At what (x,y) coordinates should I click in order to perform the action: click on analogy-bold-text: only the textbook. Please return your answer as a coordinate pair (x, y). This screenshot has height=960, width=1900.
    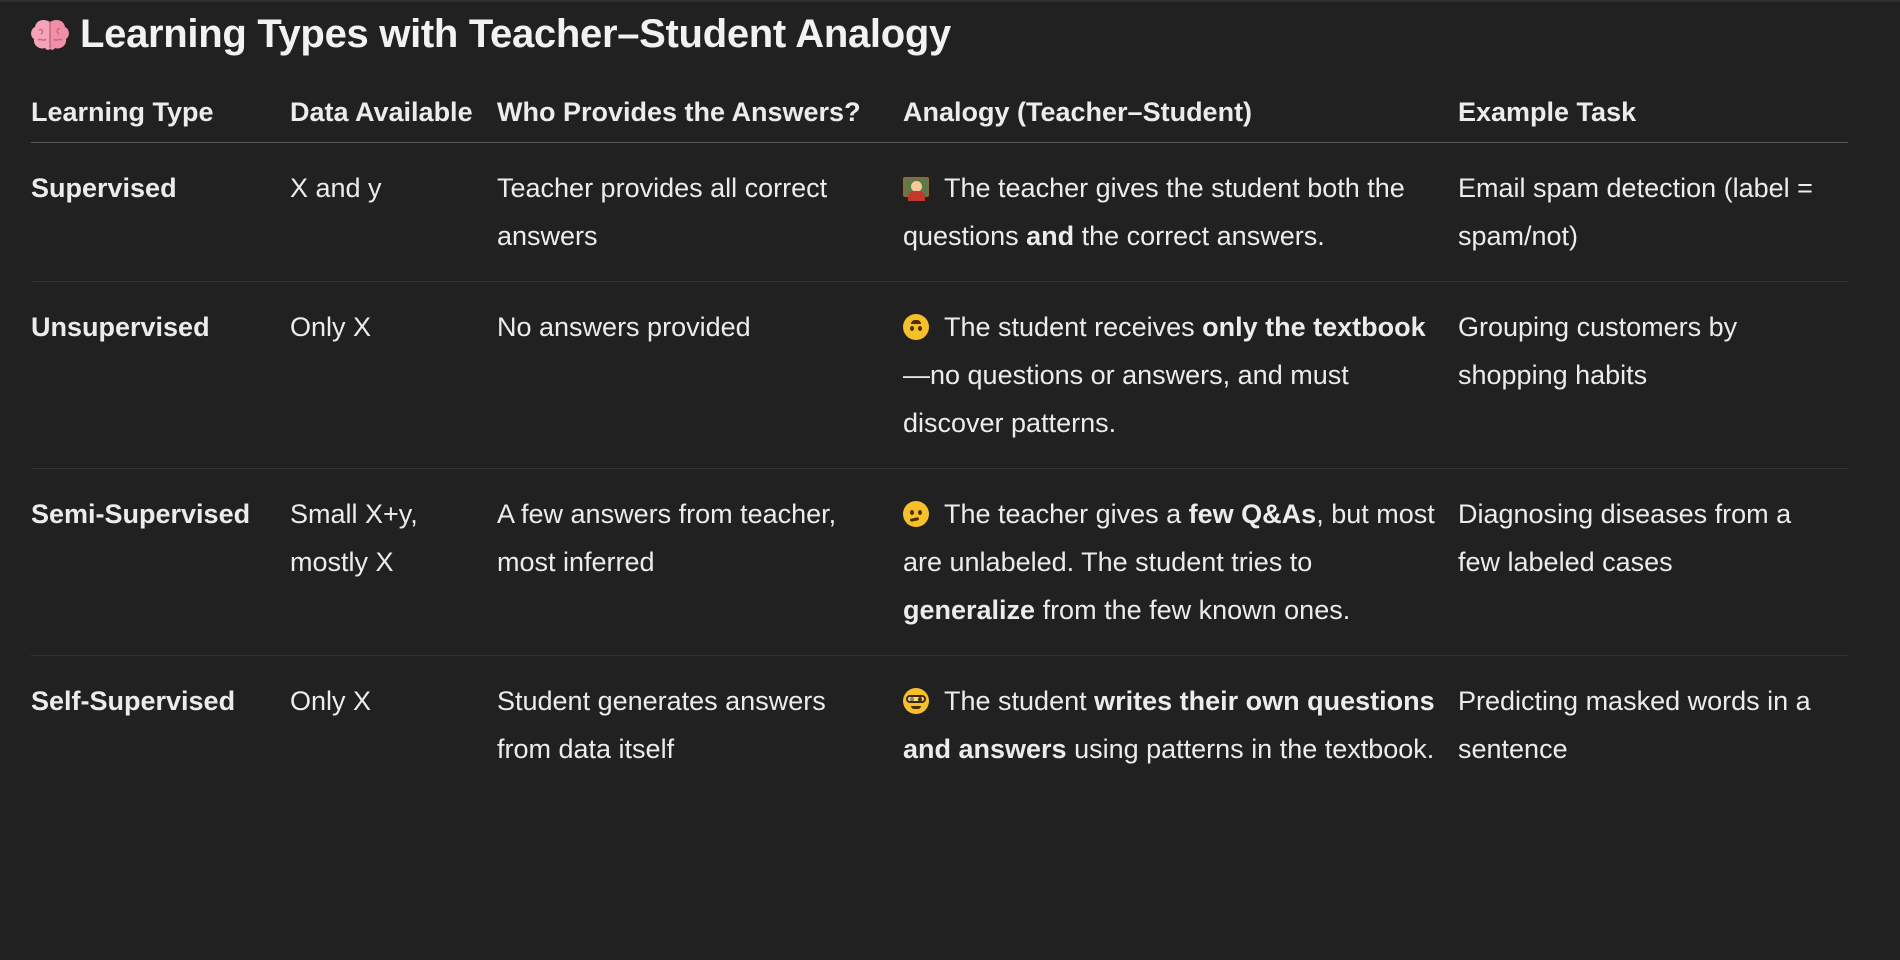
    Looking at the image, I should click on (1314, 327).